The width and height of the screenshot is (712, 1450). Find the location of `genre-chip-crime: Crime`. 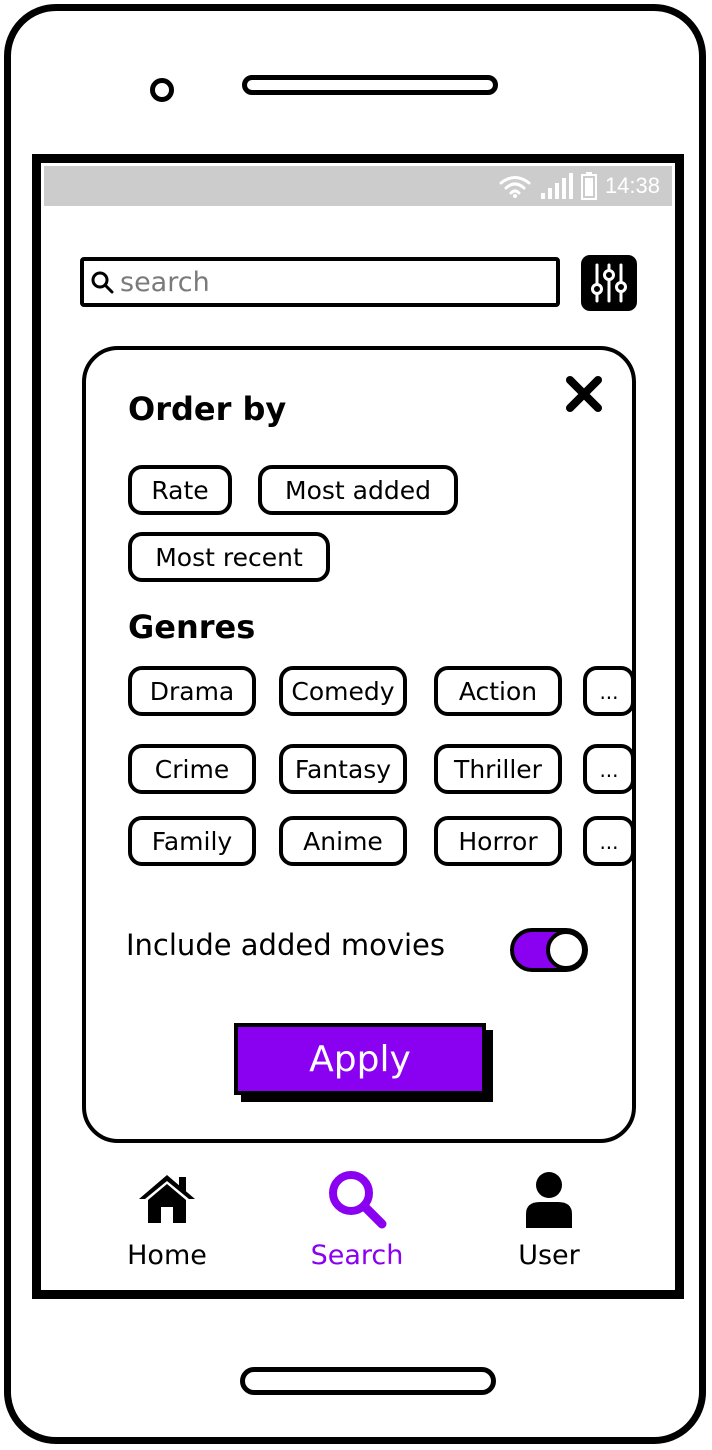

genre-chip-crime: Crime is located at coordinates (192, 769).